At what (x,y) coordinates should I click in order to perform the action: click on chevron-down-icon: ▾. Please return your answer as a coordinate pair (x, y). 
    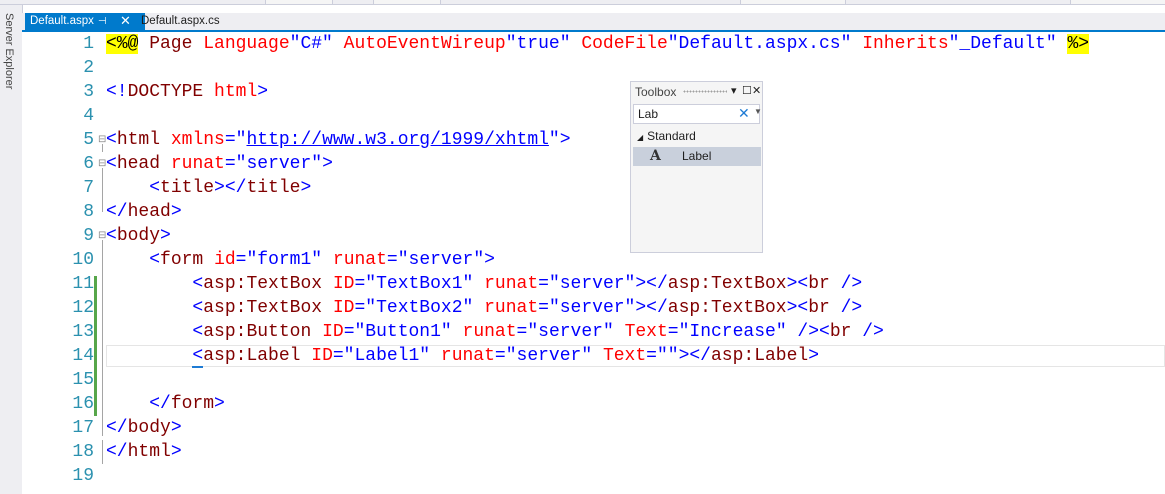
    Looking at the image, I should click on (734, 91).